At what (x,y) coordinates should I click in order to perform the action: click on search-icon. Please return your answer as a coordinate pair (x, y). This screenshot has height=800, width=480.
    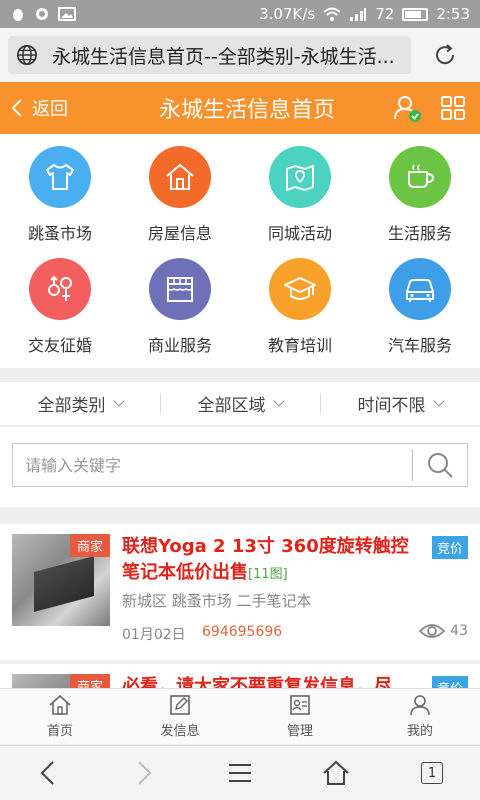
    Looking at the image, I should click on (440, 465).